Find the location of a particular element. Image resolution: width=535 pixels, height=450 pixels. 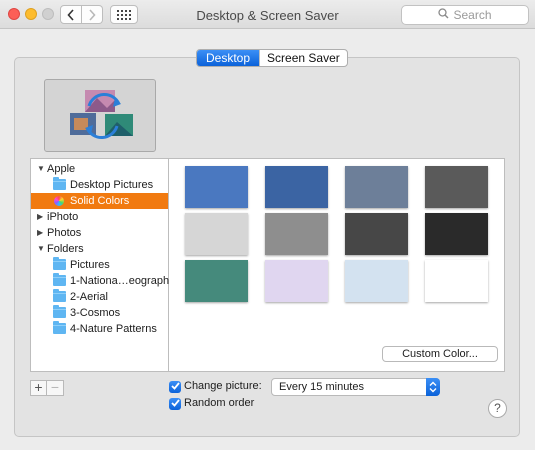

sidebar-item-pictures: Pictures is located at coordinates (99, 265).